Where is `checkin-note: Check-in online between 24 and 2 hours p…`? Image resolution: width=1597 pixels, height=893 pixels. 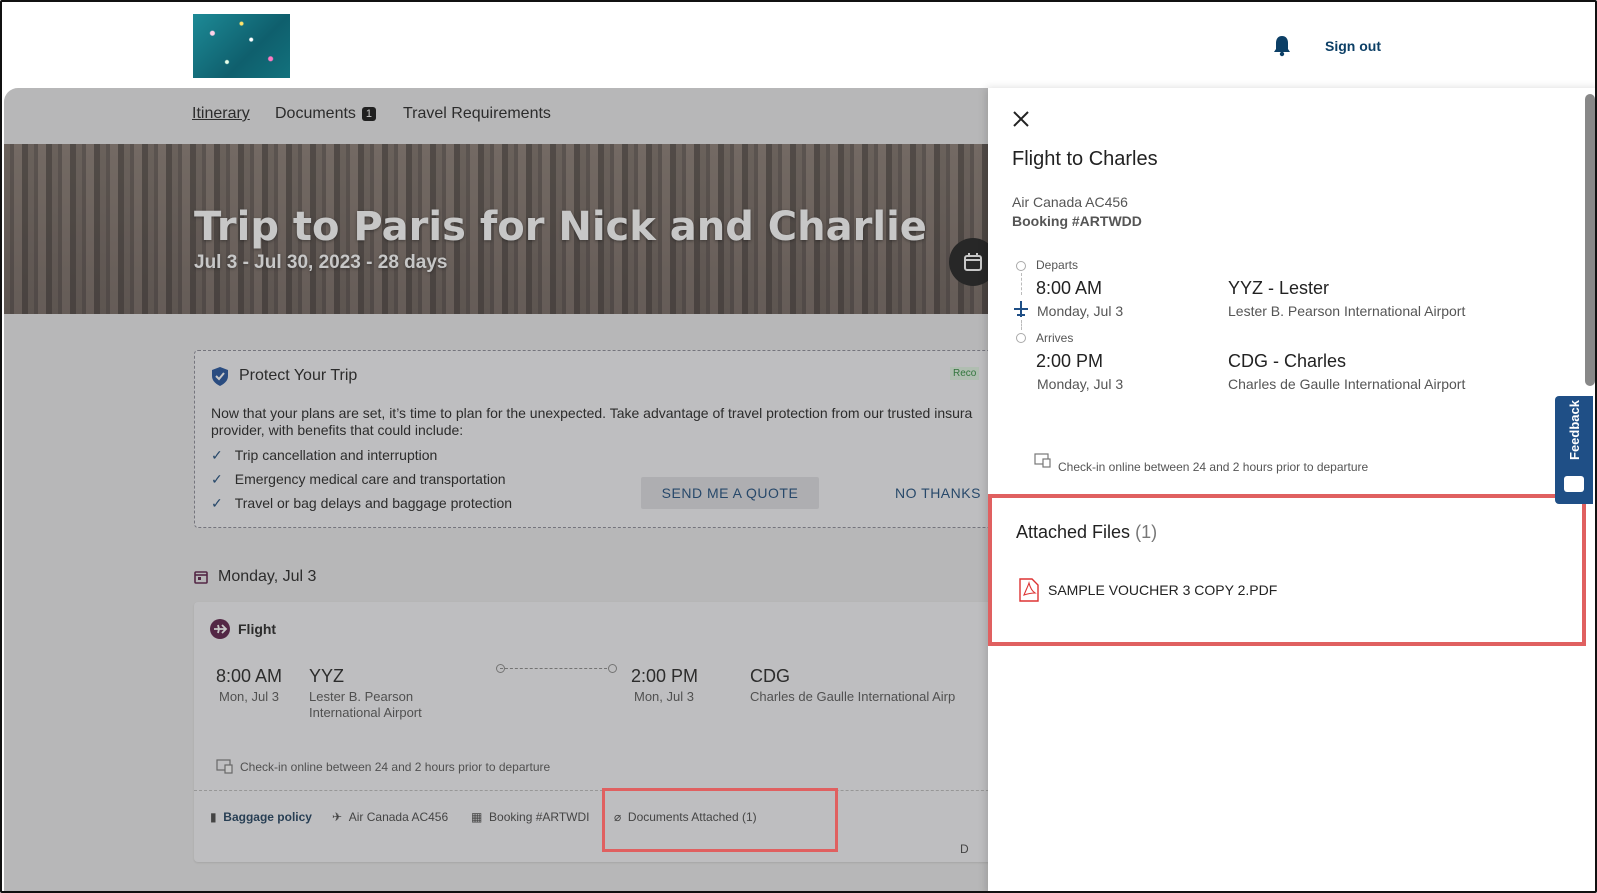 checkin-note: Check-in online between 24 and 2 hours p… is located at coordinates (395, 767).